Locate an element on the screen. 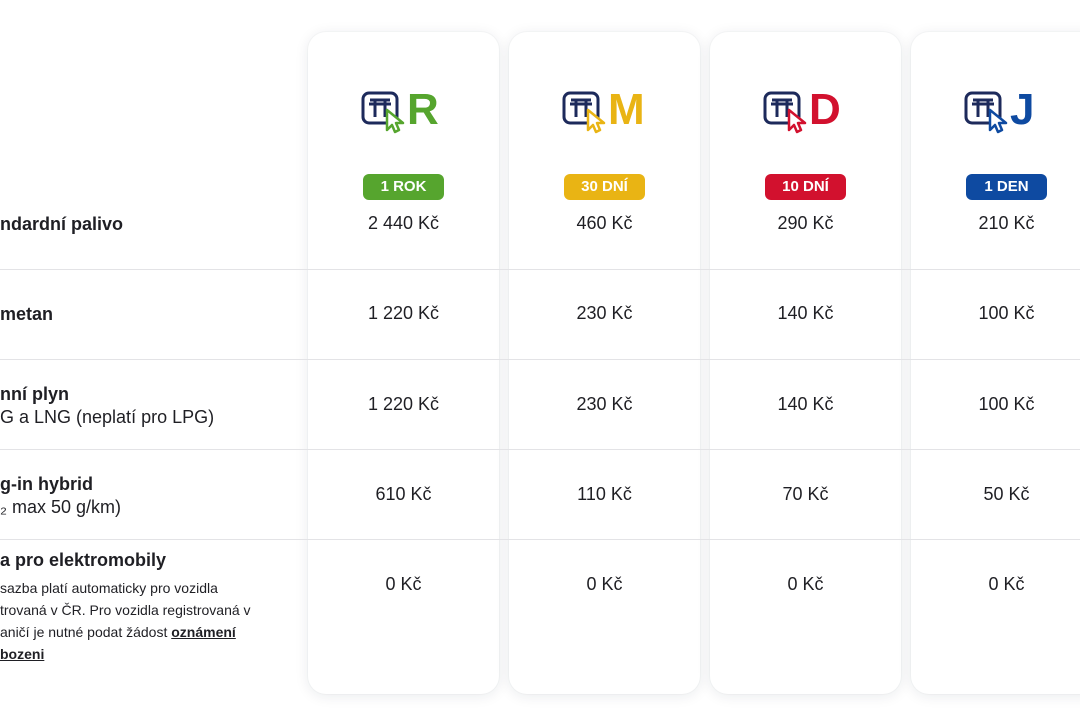  row-title: metan is located at coordinates (27, 314).